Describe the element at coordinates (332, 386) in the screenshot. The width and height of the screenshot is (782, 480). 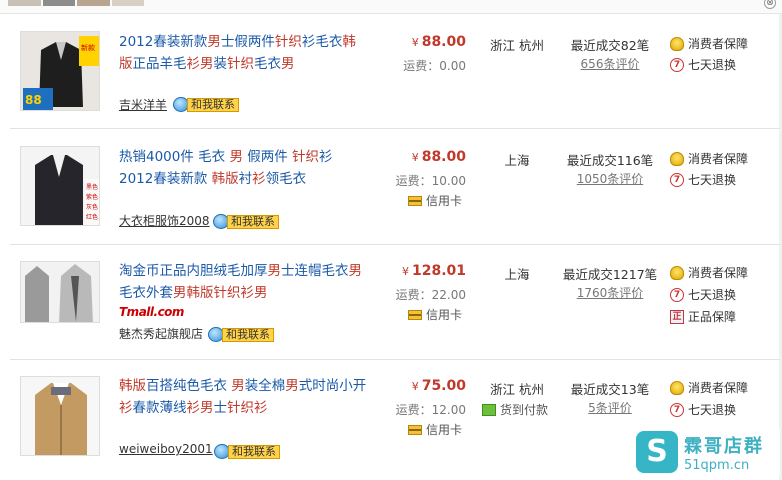
I see `title-segment: 式时尚小开` at that location.